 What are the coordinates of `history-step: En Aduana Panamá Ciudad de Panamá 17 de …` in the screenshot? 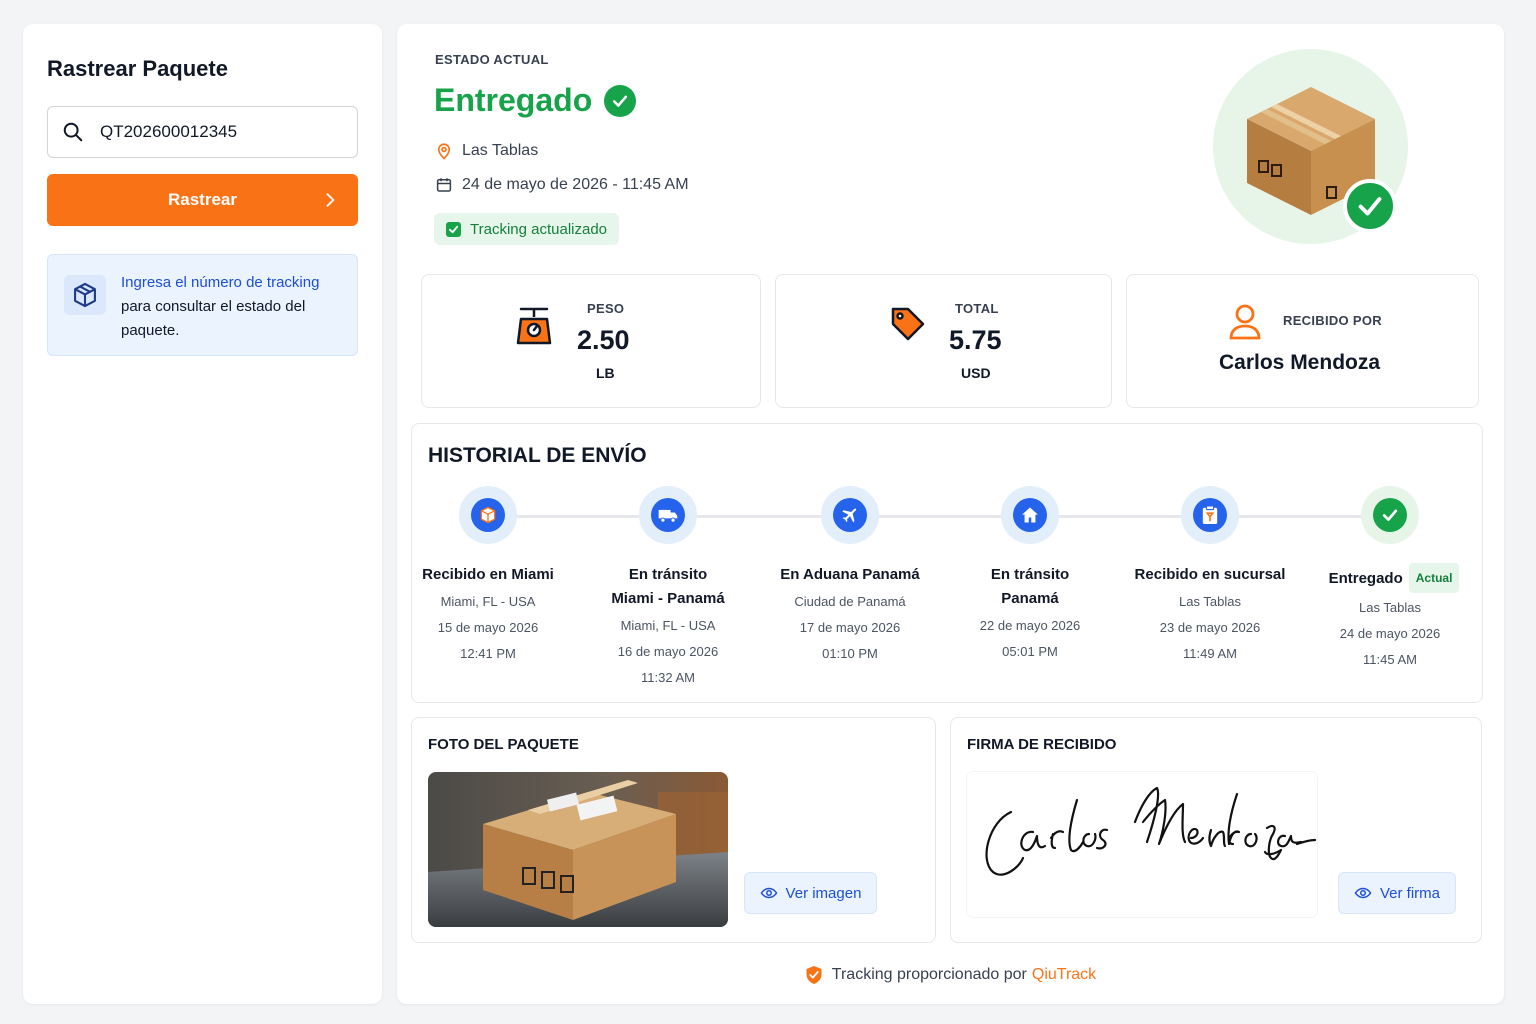 It's located at (850, 576).